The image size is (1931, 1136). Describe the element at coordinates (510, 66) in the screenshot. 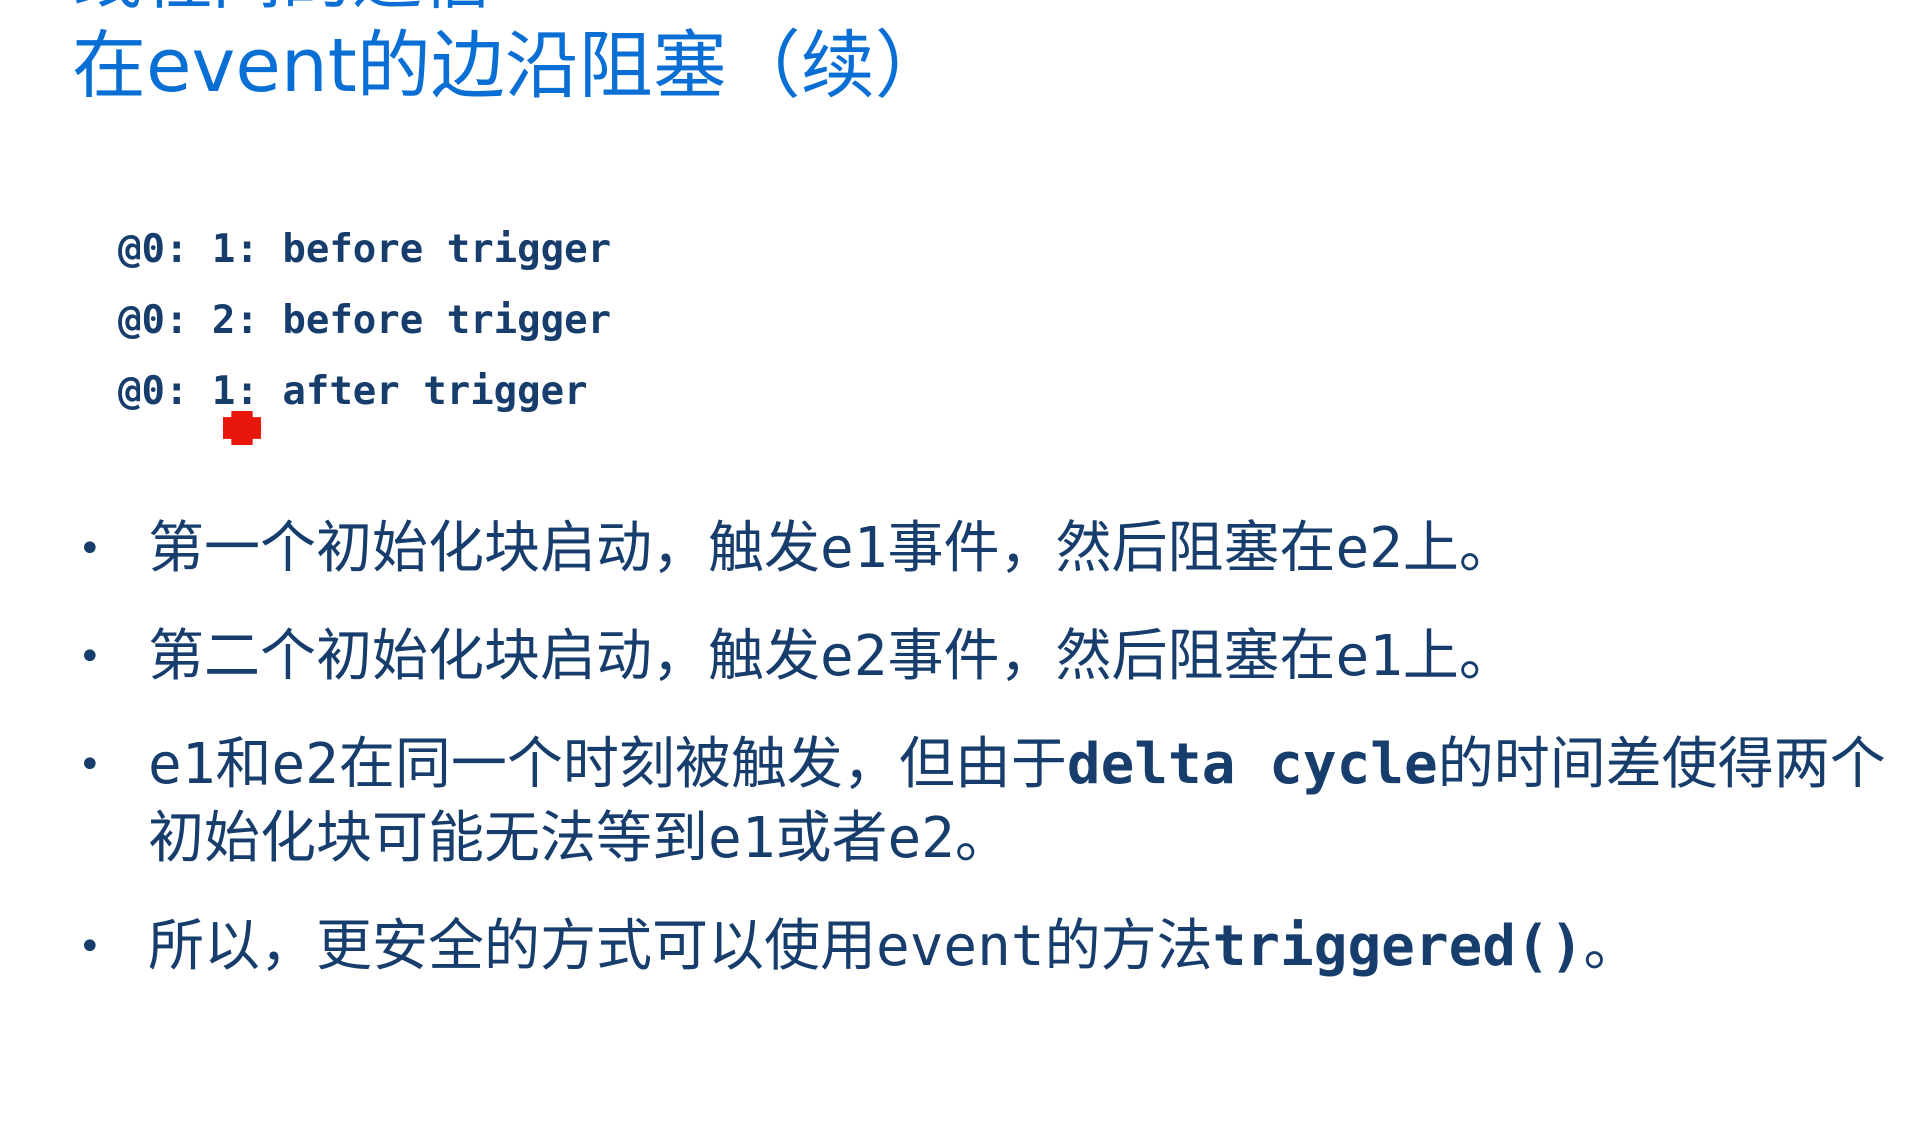

I see `slide-title: 在event的边沿阻塞（续）` at that location.